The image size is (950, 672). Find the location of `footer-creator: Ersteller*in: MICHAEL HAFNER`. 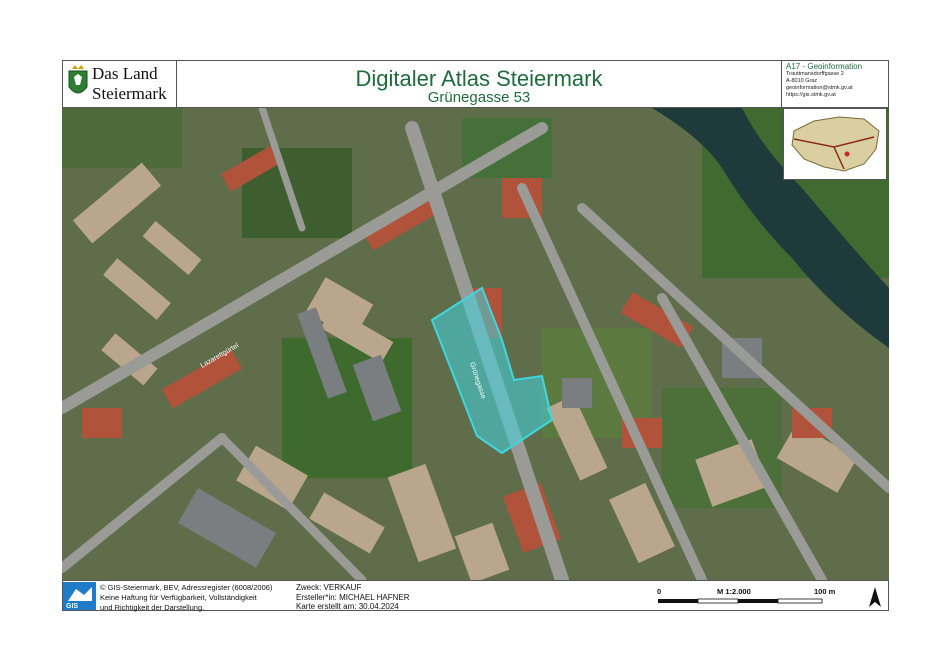

footer-creator: Ersteller*in: MICHAEL HAFNER is located at coordinates (353, 597).